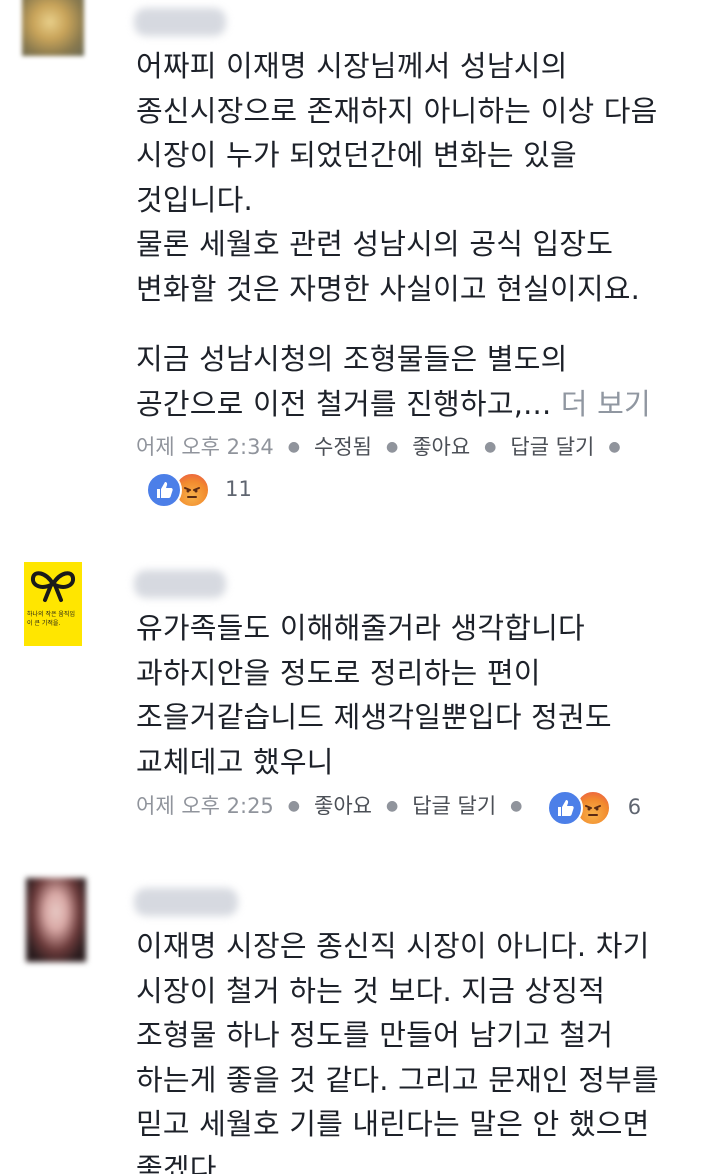 The height and width of the screenshot is (1174, 720). I want to click on comment-meta: 어제 오후 2:25 ● 좋아요 ● 답글 달기 ● 6, so click(389, 808).